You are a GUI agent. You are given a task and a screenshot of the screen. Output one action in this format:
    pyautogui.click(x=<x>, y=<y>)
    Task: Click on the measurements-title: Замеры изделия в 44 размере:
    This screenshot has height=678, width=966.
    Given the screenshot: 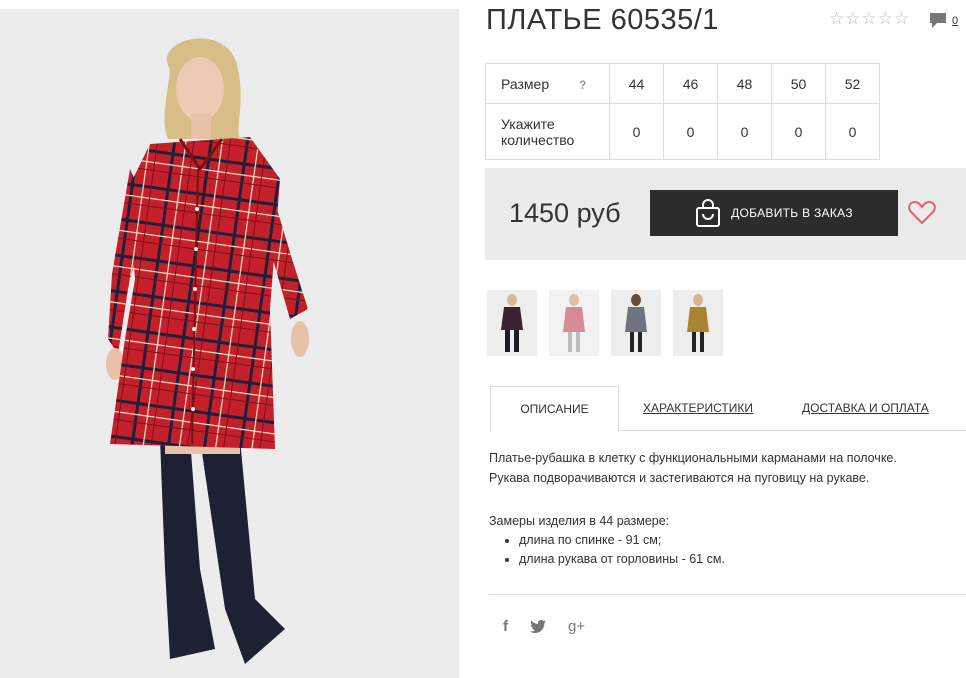 What is the action you would take?
    pyautogui.click(x=579, y=521)
    